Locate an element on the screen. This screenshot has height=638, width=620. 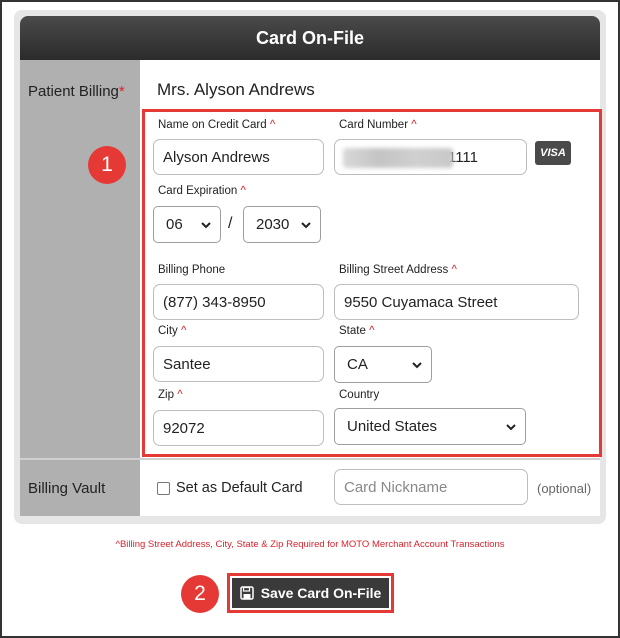
state-label: State ^ is located at coordinates (357, 331).